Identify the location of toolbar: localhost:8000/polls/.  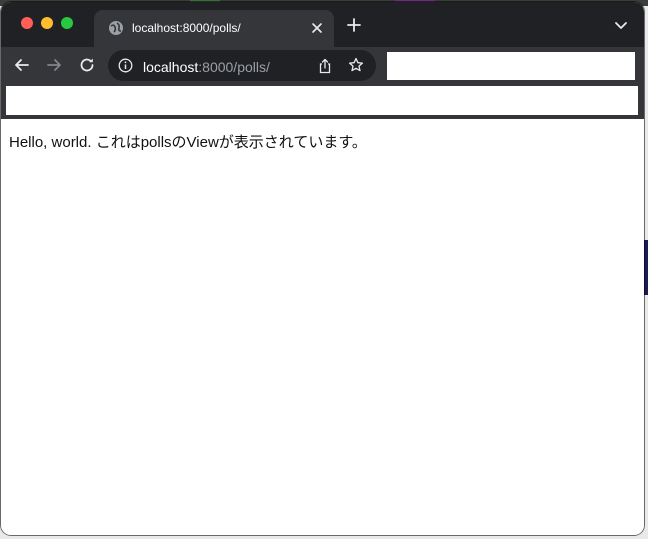
(322, 65).